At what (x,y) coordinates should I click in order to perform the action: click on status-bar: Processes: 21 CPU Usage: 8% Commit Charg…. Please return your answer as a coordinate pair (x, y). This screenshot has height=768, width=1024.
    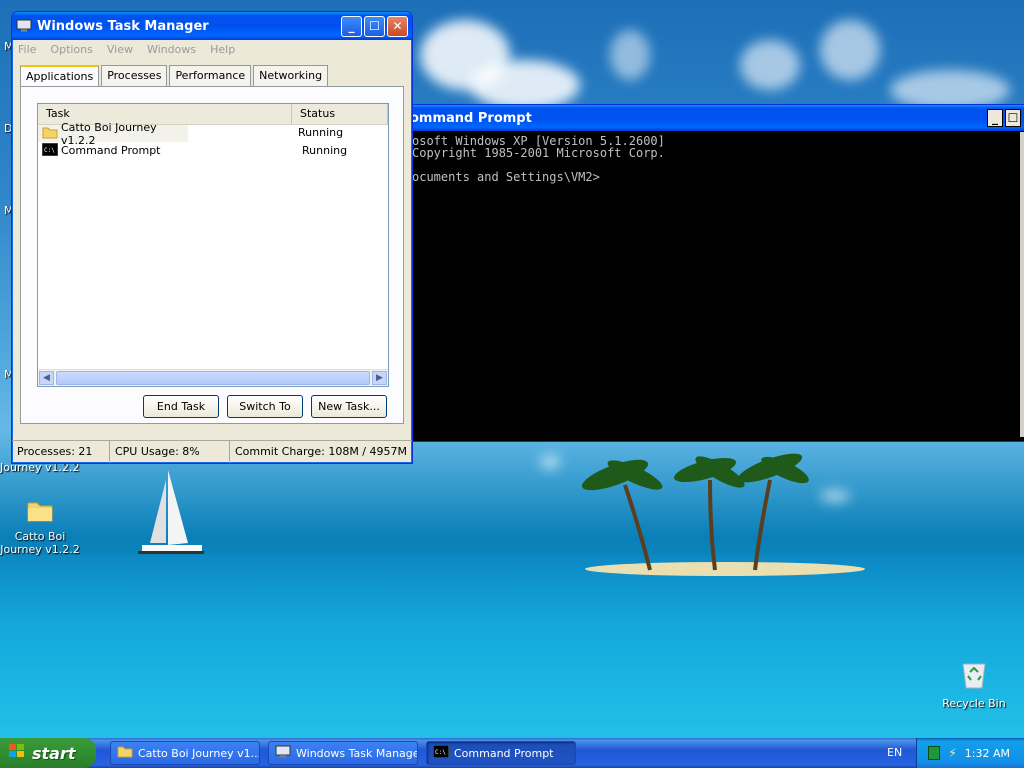
    Looking at the image, I should click on (212, 451).